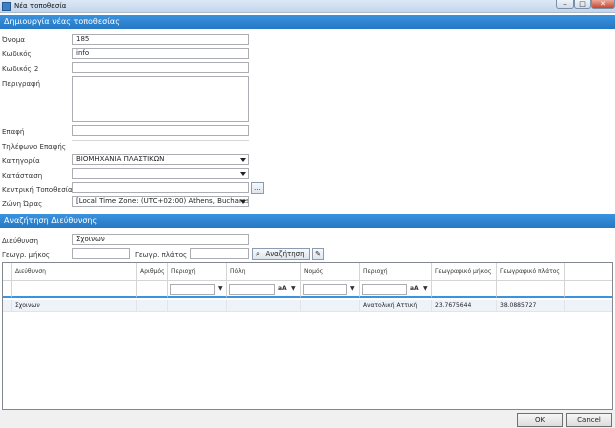 The height and width of the screenshot is (428, 615). Describe the element at coordinates (13, 40) in the screenshot. I see `name-label: Όνομα` at that location.